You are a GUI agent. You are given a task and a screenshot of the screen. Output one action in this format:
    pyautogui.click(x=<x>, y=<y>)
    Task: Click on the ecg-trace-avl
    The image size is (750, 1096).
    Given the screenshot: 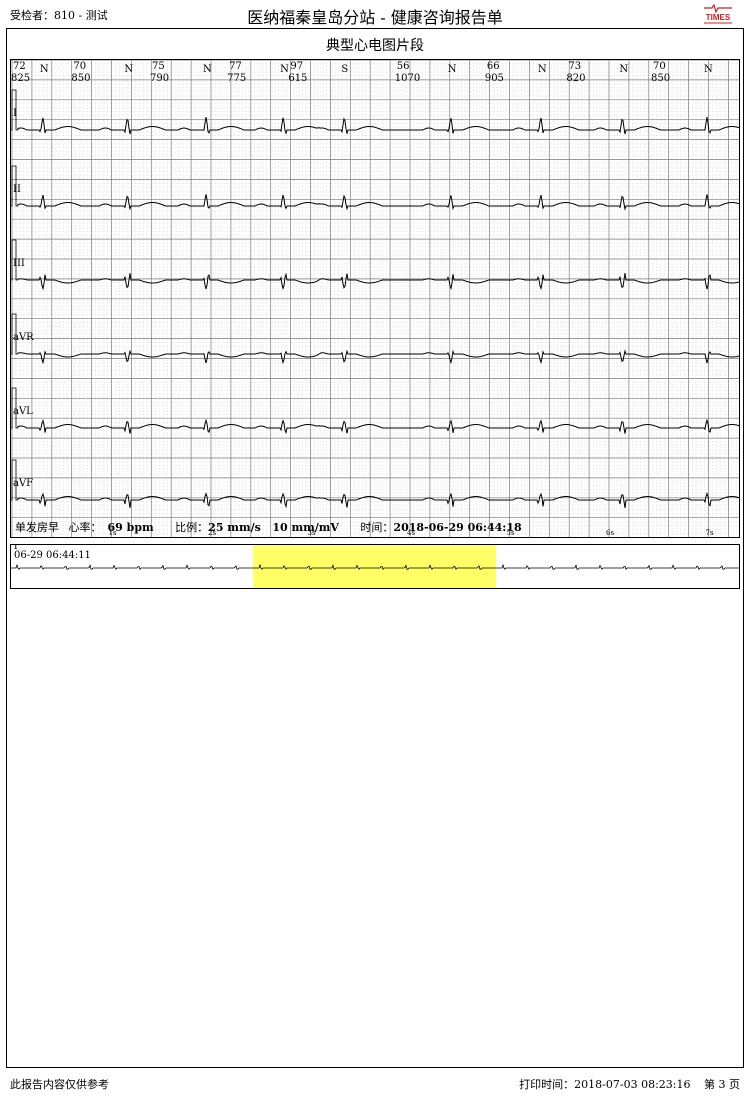 What is the action you would take?
    pyautogui.click(x=378, y=426)
    